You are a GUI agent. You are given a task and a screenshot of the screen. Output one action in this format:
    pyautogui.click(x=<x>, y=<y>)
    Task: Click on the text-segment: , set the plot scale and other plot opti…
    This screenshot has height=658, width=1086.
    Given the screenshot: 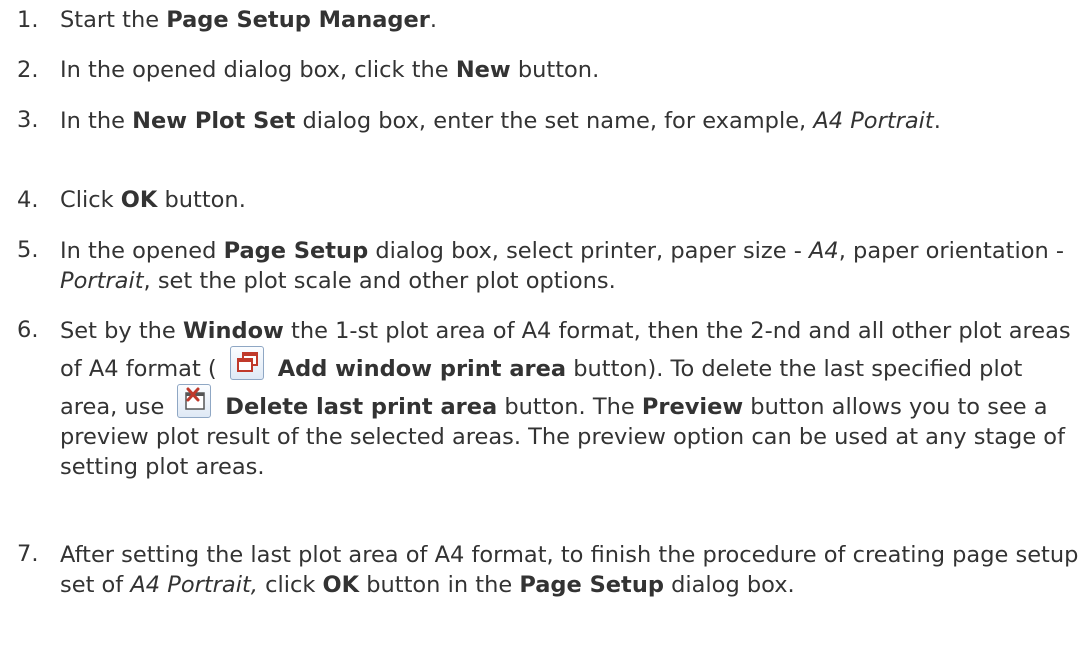 What is the action you would take?
    pyautogui.click(x=379, y=281)
    